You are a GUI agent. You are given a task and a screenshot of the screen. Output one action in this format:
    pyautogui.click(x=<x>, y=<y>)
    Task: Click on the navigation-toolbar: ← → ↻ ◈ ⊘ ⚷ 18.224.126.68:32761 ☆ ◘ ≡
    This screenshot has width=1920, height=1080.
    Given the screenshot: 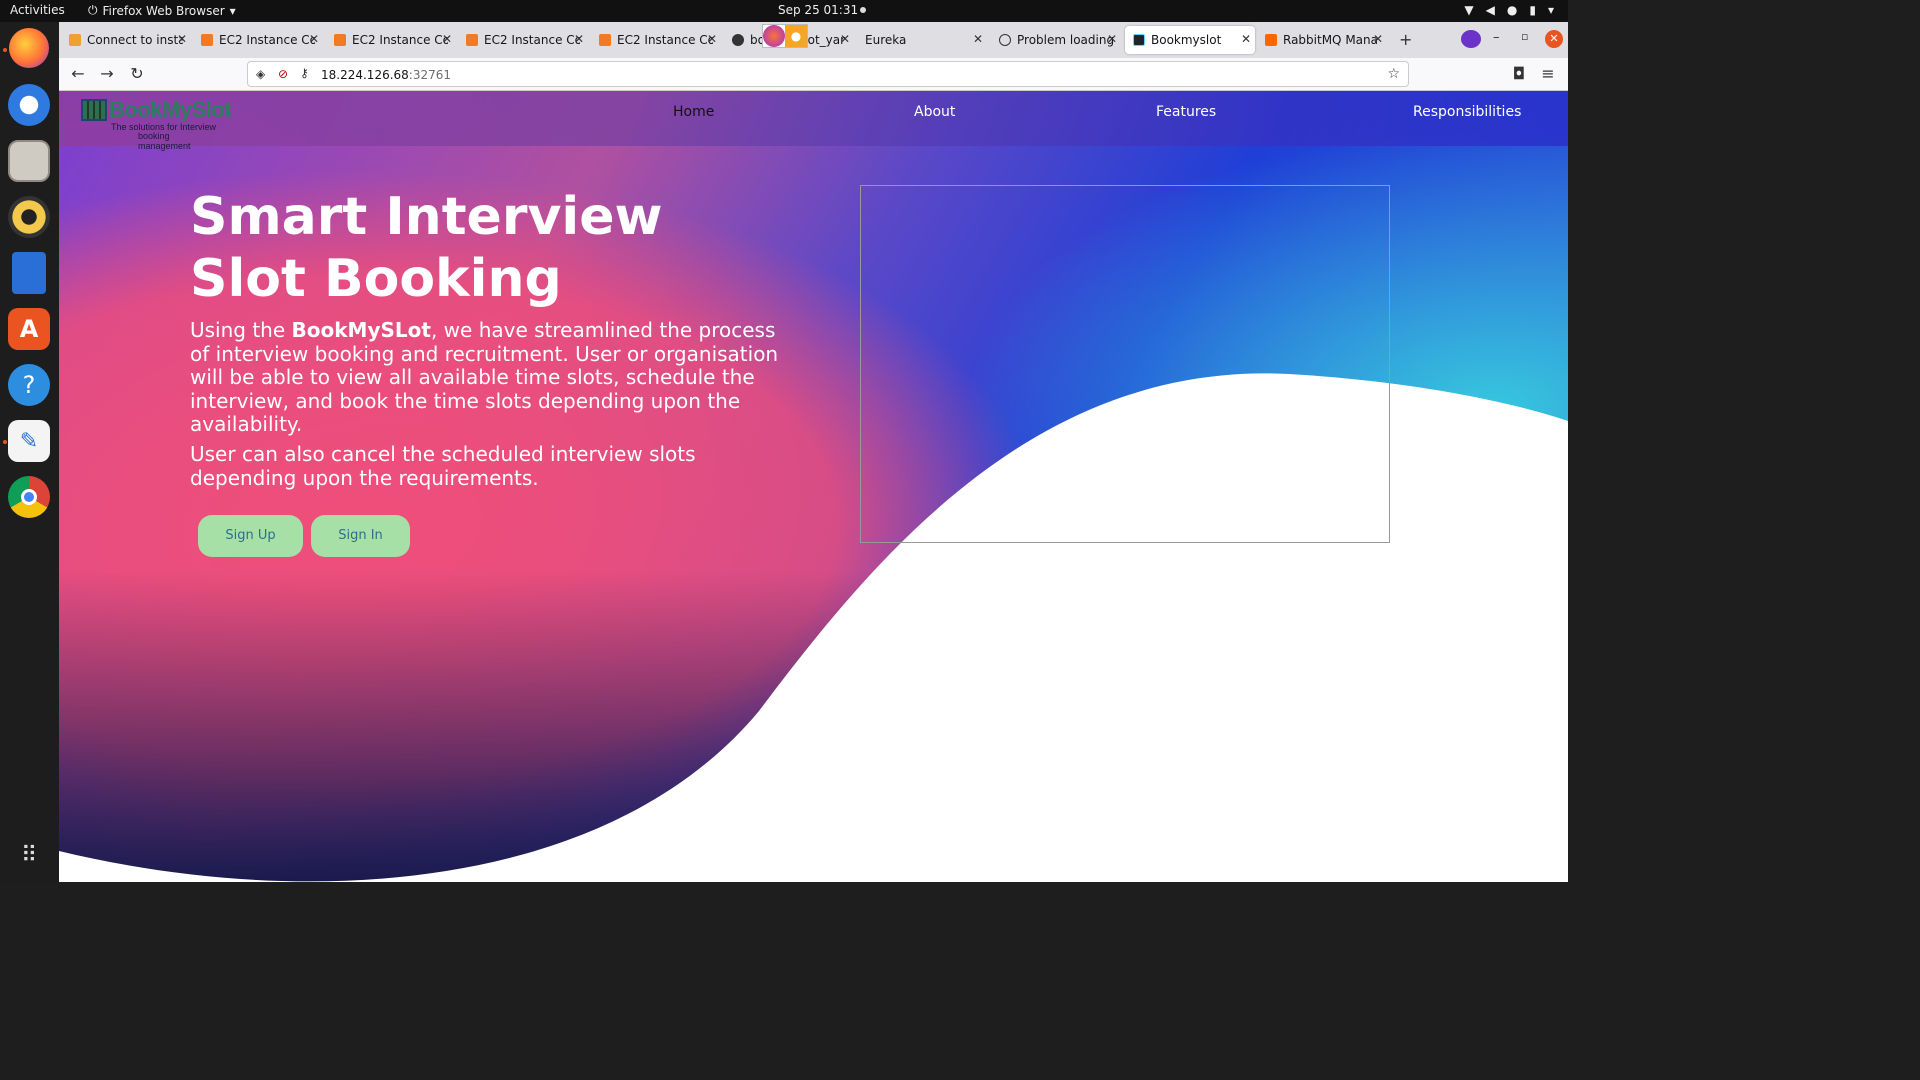 What is the action you would take?
    pyautogui.click(x=813, y=74)
    